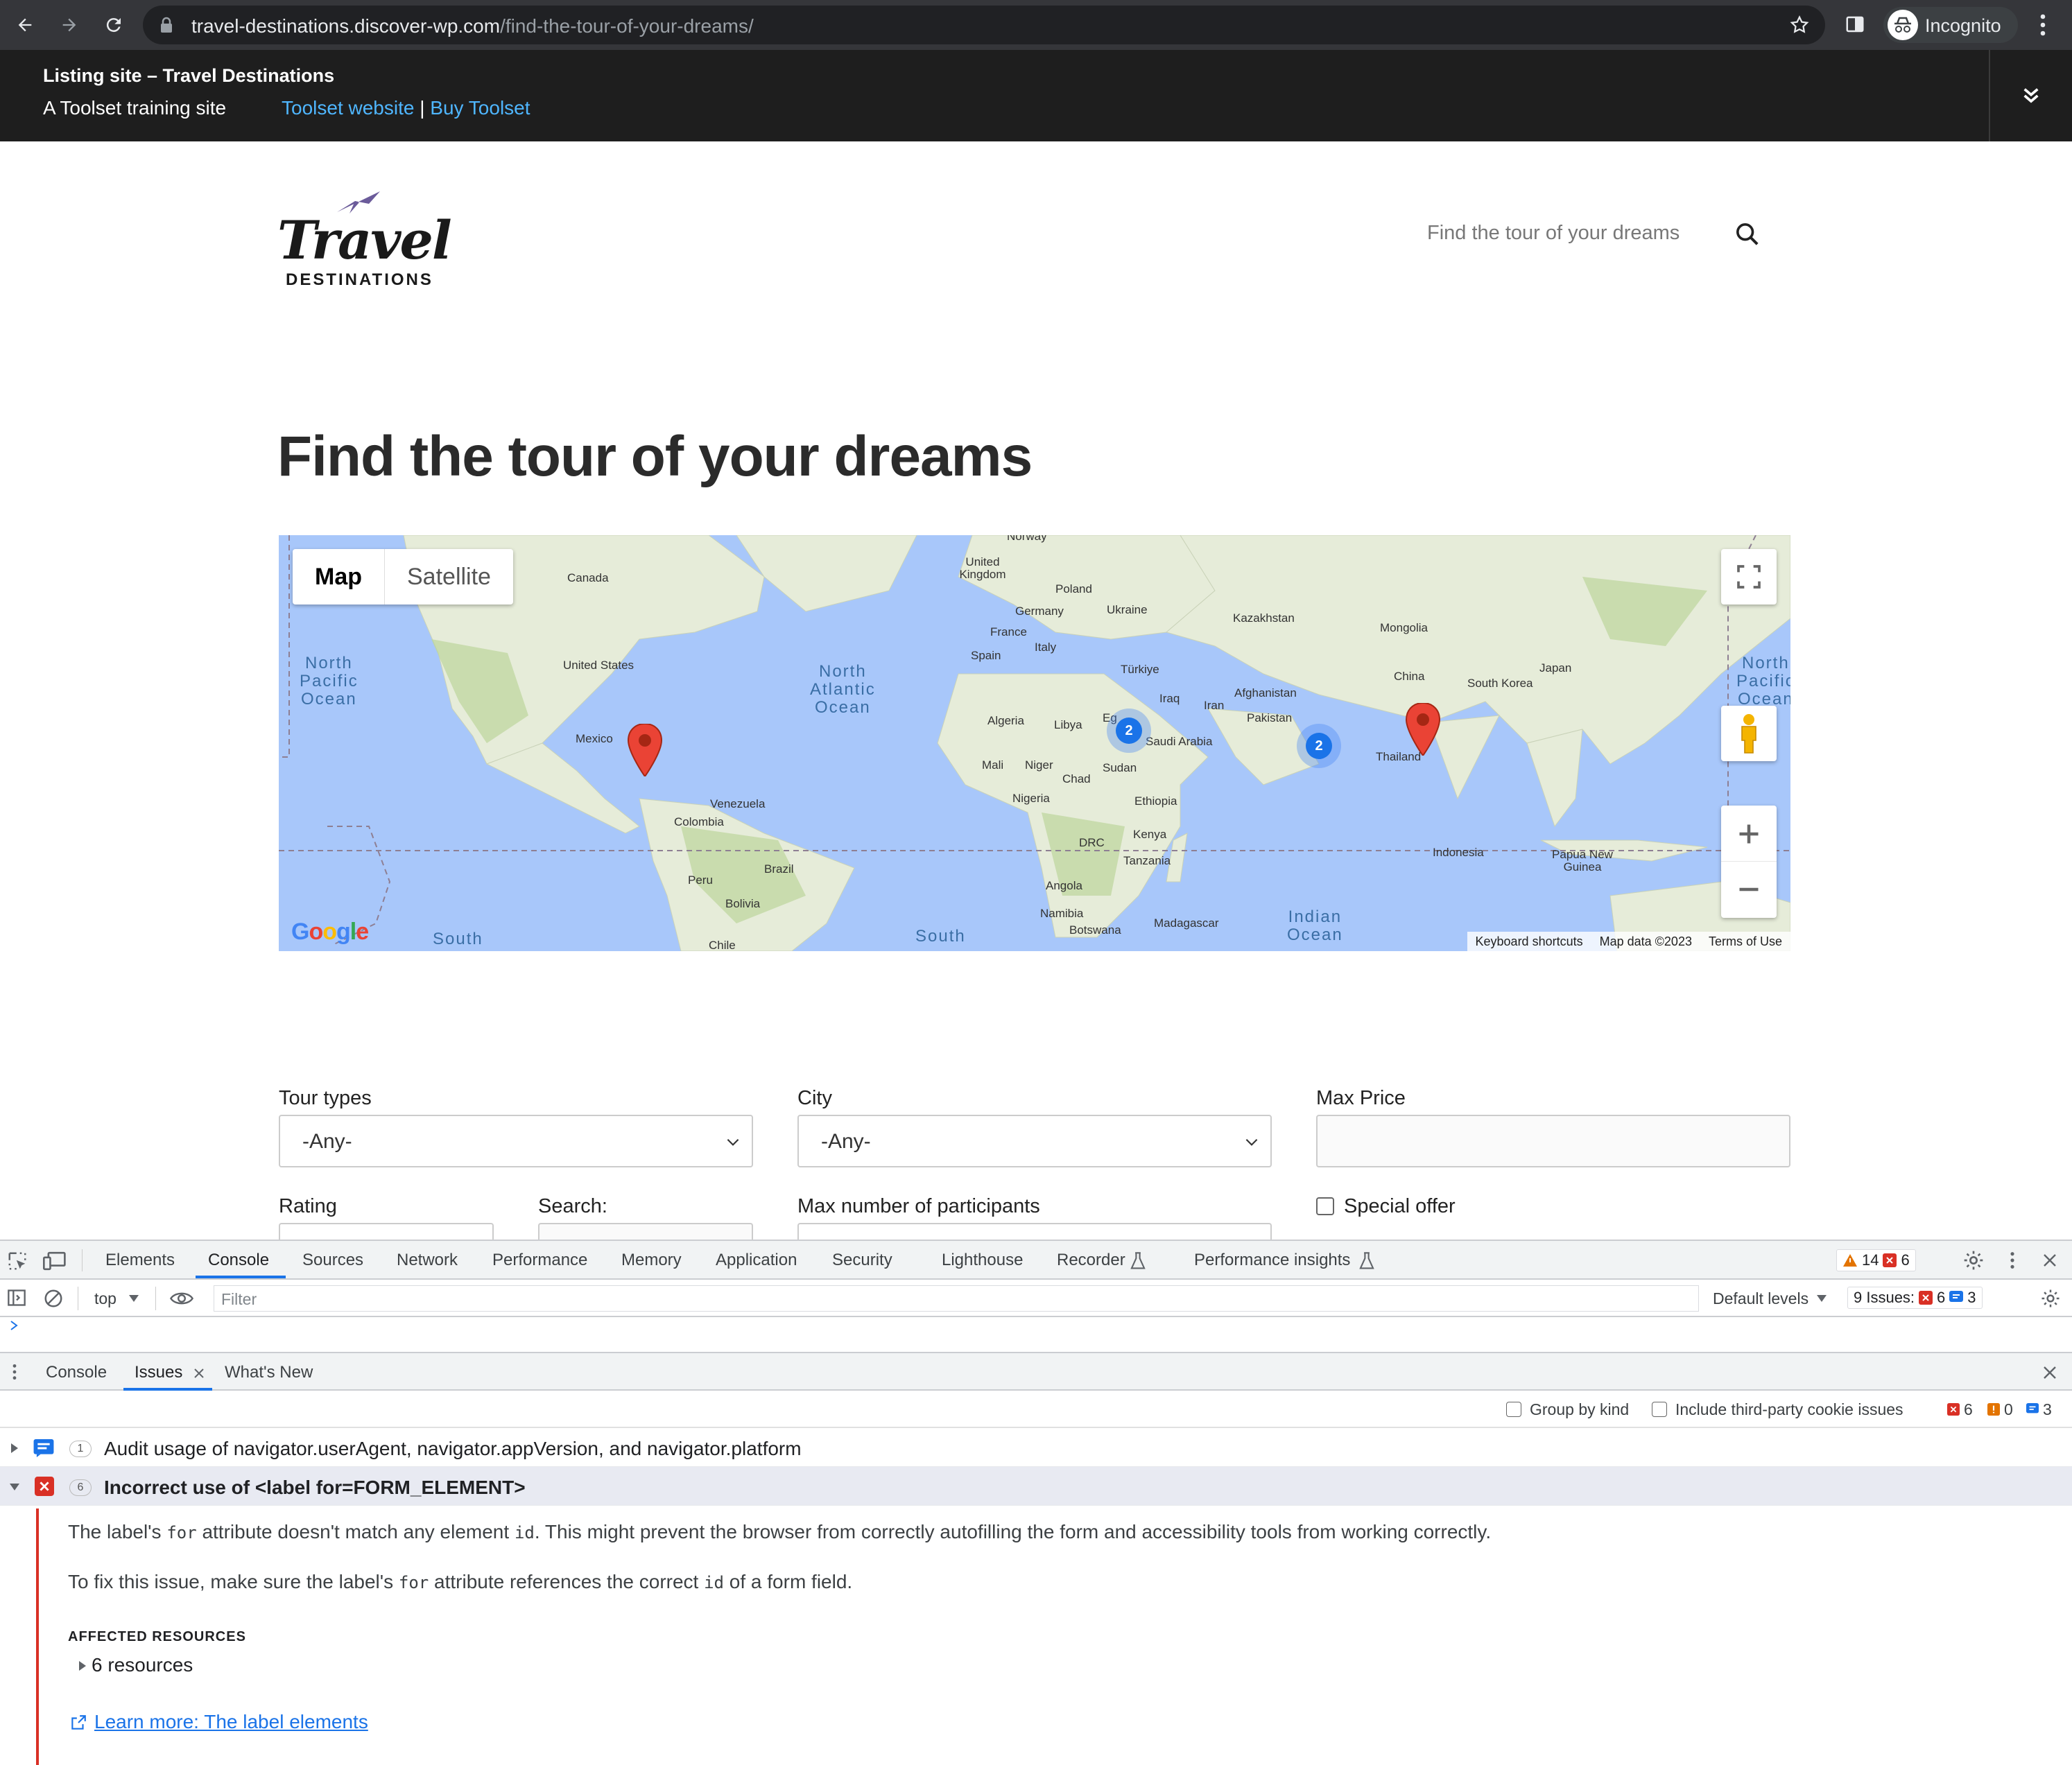 This screenshot has width=2072, height=1765. I want to click on logo-wordmark: Travel, so click(364, 240).